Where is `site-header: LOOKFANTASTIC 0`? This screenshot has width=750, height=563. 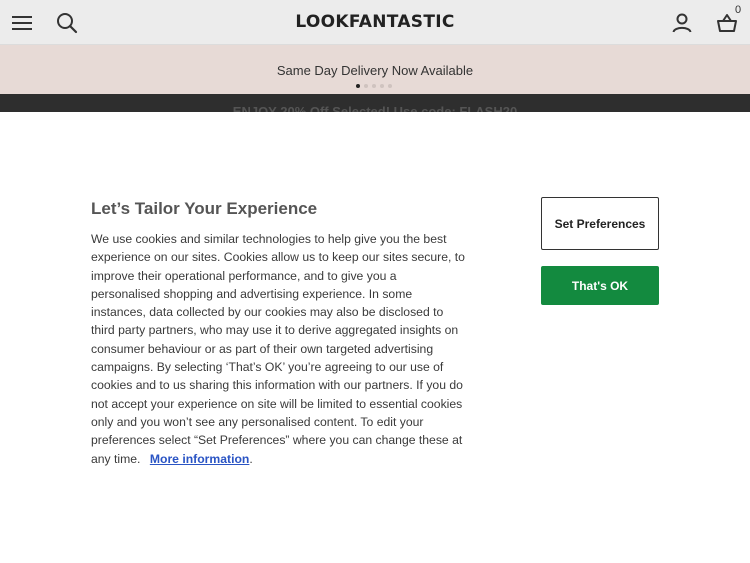 site-header: LOOKFANTASTIC 0 is located at coordinates (375, 22).